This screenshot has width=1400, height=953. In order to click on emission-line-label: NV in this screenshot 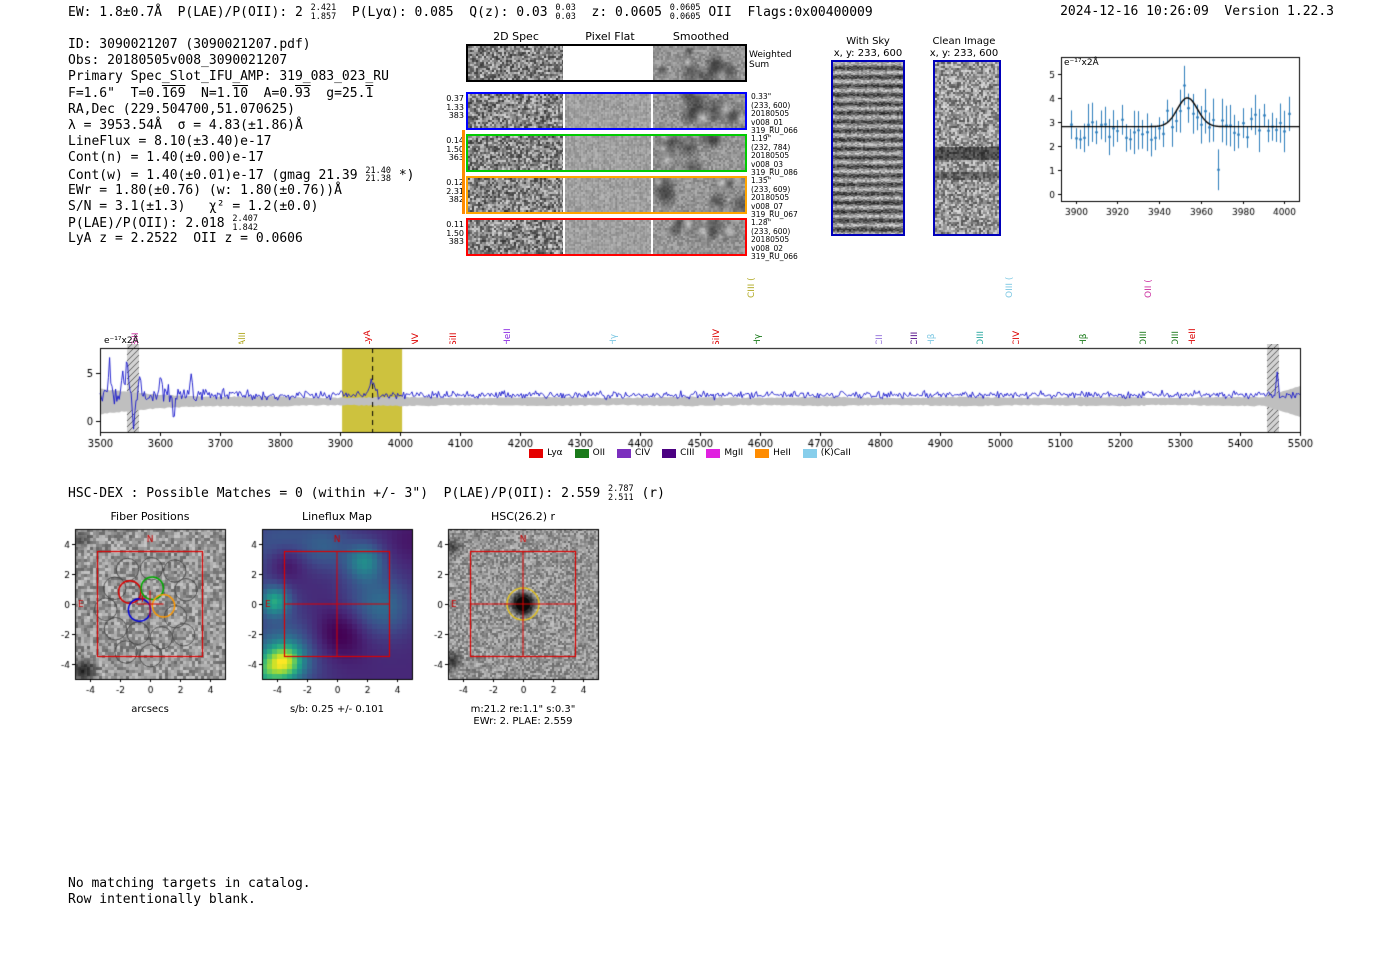, I will do `click(415, 339)`.